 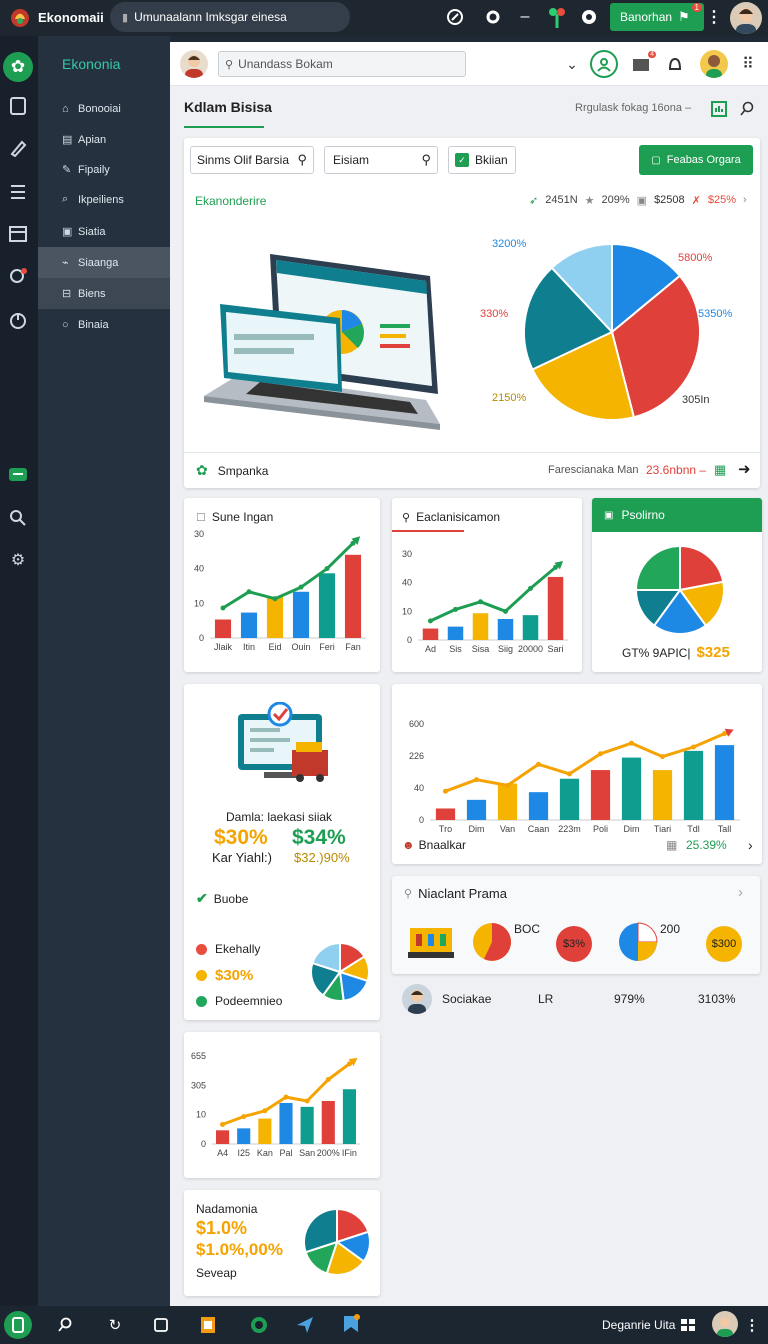 What do you see at coordinates (589, 17) in the screenshot?
I see `face-icon` at bounding box center [589, 17].